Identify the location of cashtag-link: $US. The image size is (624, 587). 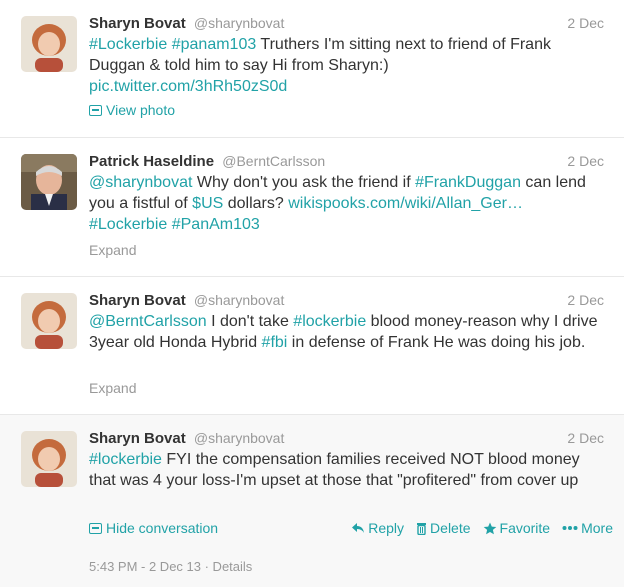
(207, 203).